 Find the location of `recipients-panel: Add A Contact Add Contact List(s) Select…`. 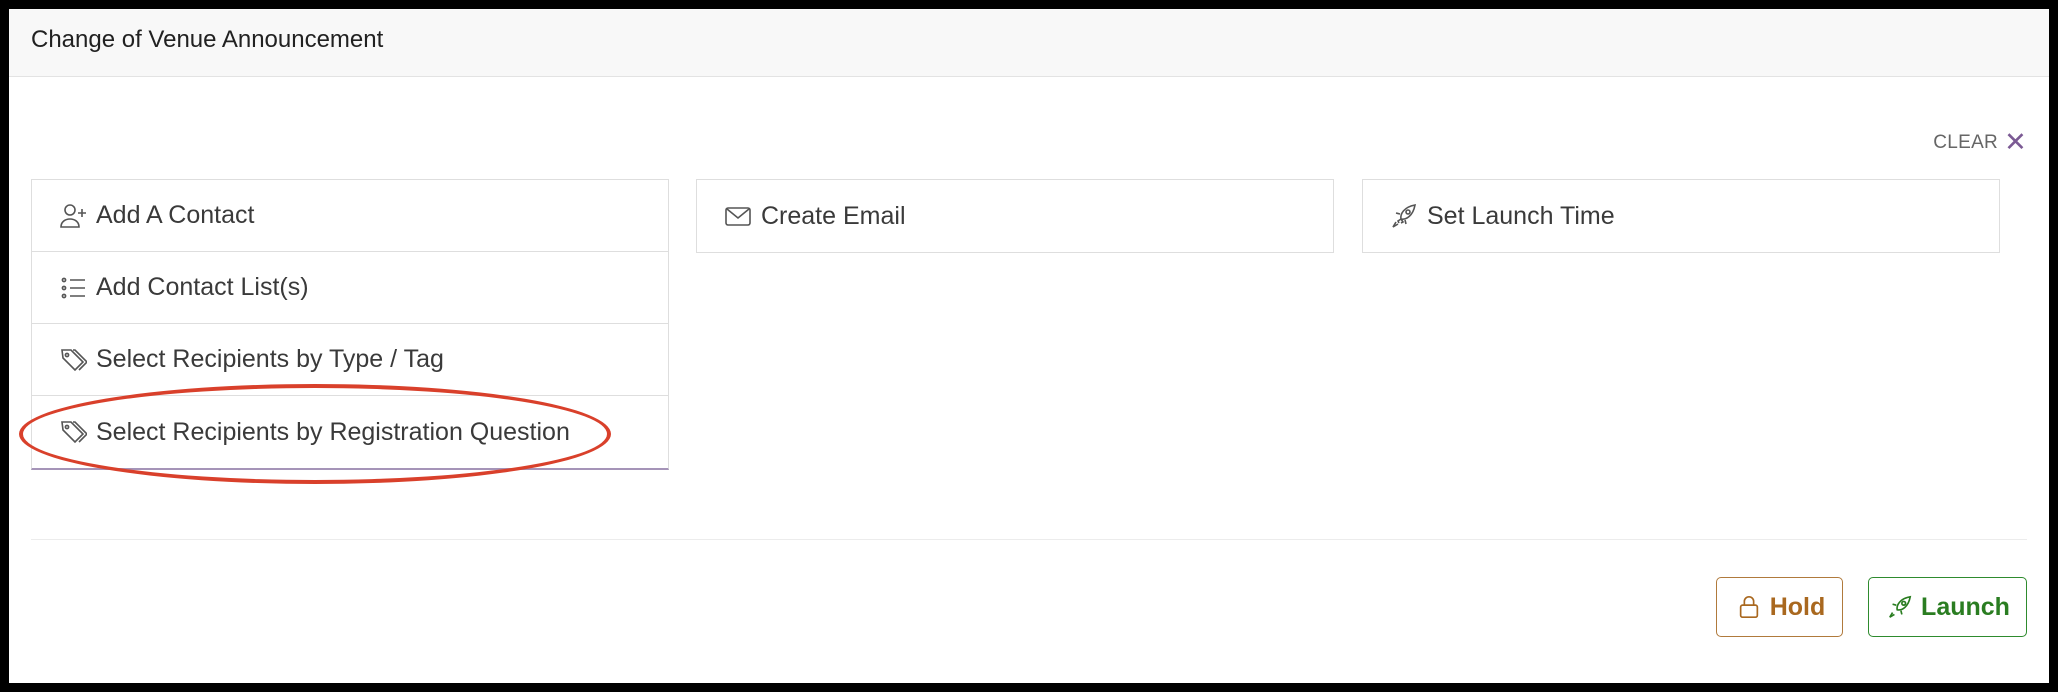

recipients-panel: Add A Contact Add Contact List(s) Select… is located at coordinates (350, 324).